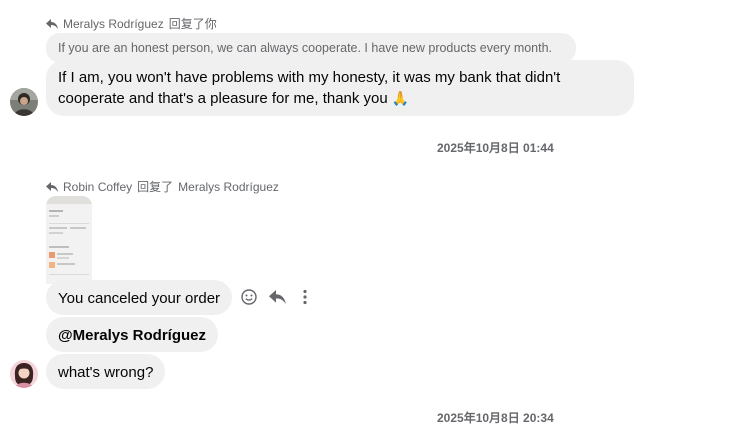 The height and width of the screenshot is (426, 754). I want to click on avatar-meralys, so click(24, 102).